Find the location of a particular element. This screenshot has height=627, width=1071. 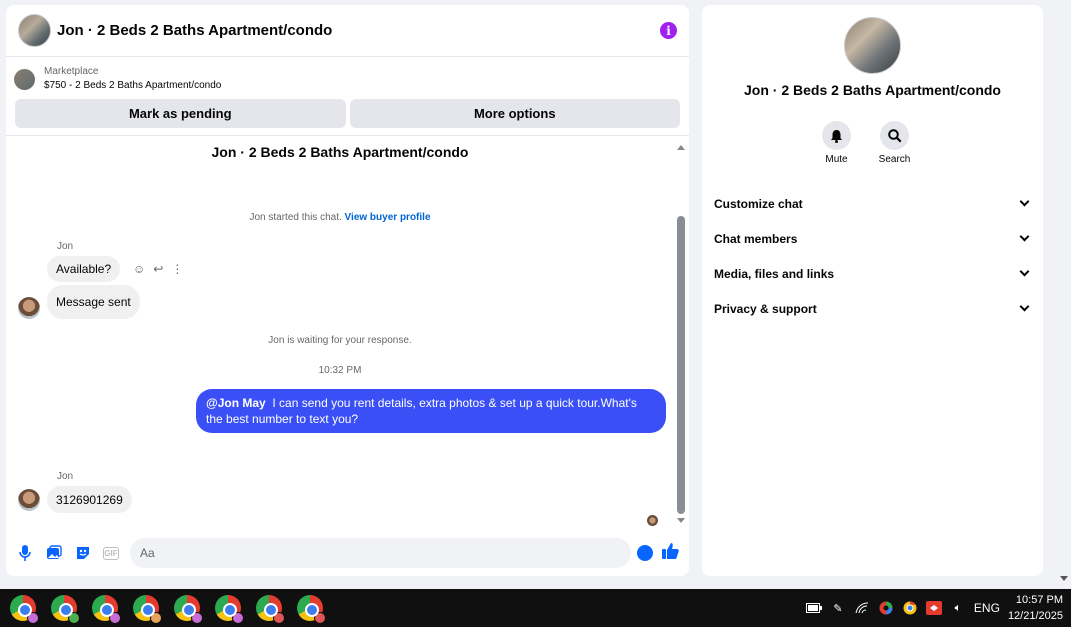

pen-icon: ✎ is located at coordinates (838, 608).